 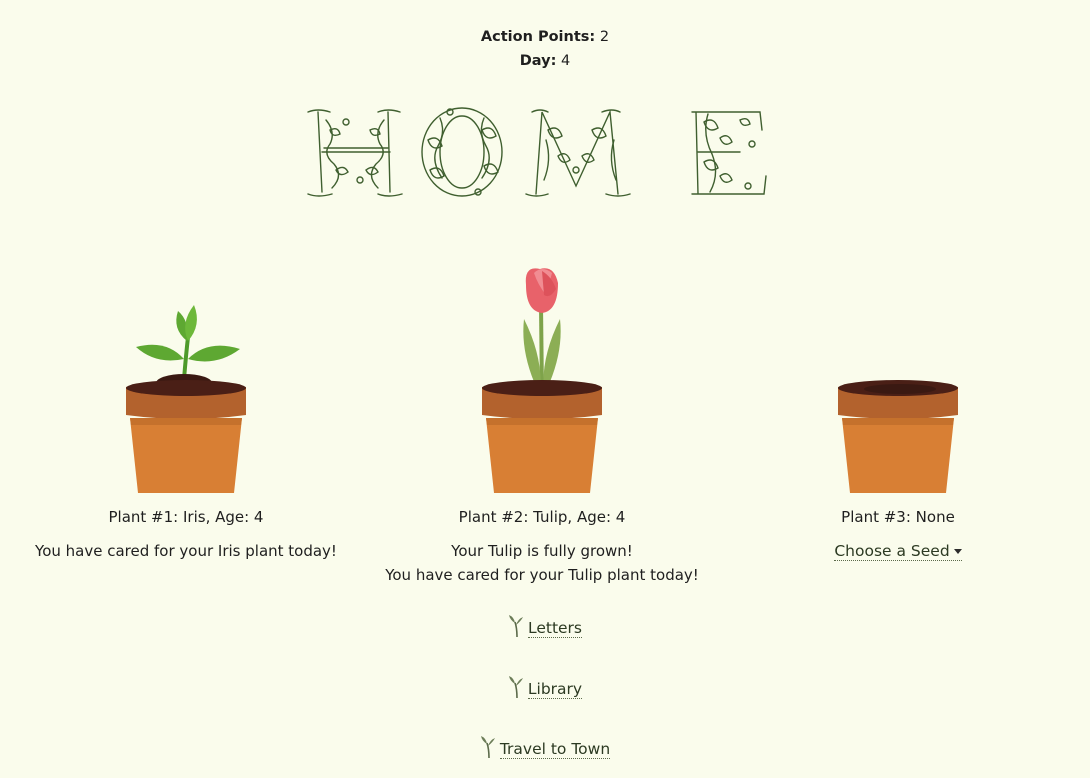 I want to click on page-title, so click(x=545, y=155).